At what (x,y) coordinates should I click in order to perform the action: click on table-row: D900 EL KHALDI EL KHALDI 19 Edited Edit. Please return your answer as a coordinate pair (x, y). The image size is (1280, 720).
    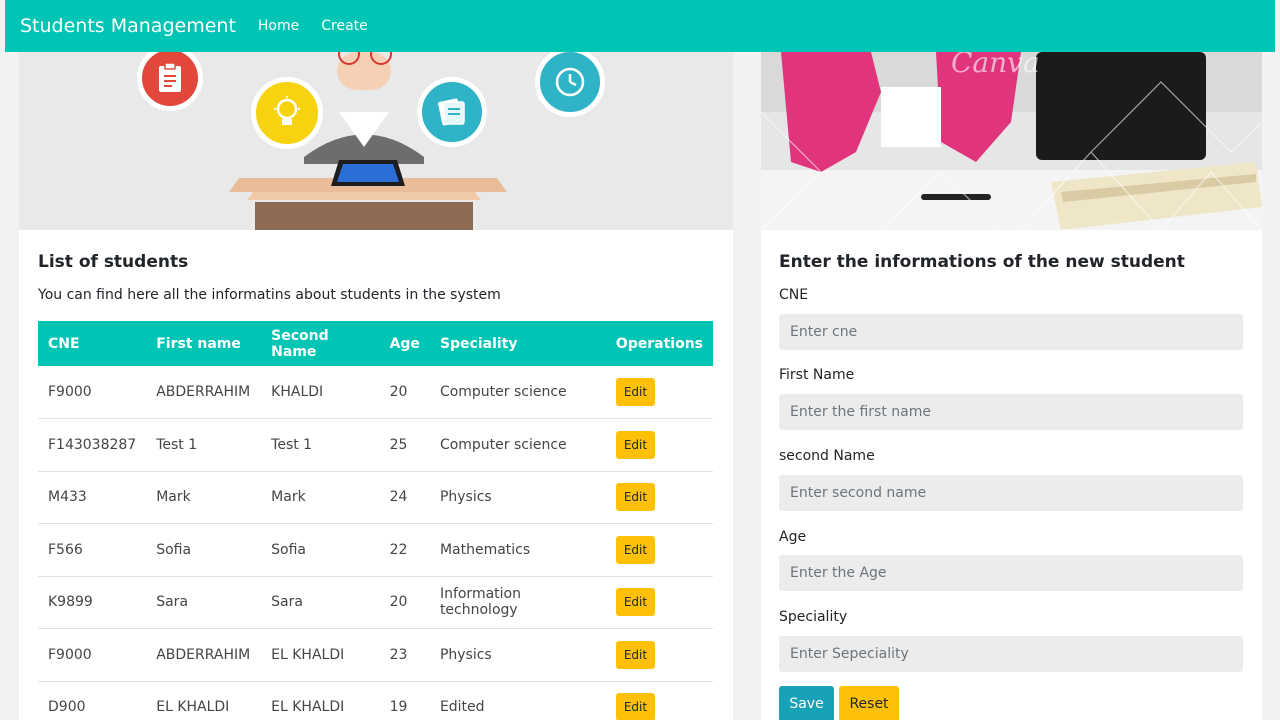
    Looking at the image, I should click on (375, 700).